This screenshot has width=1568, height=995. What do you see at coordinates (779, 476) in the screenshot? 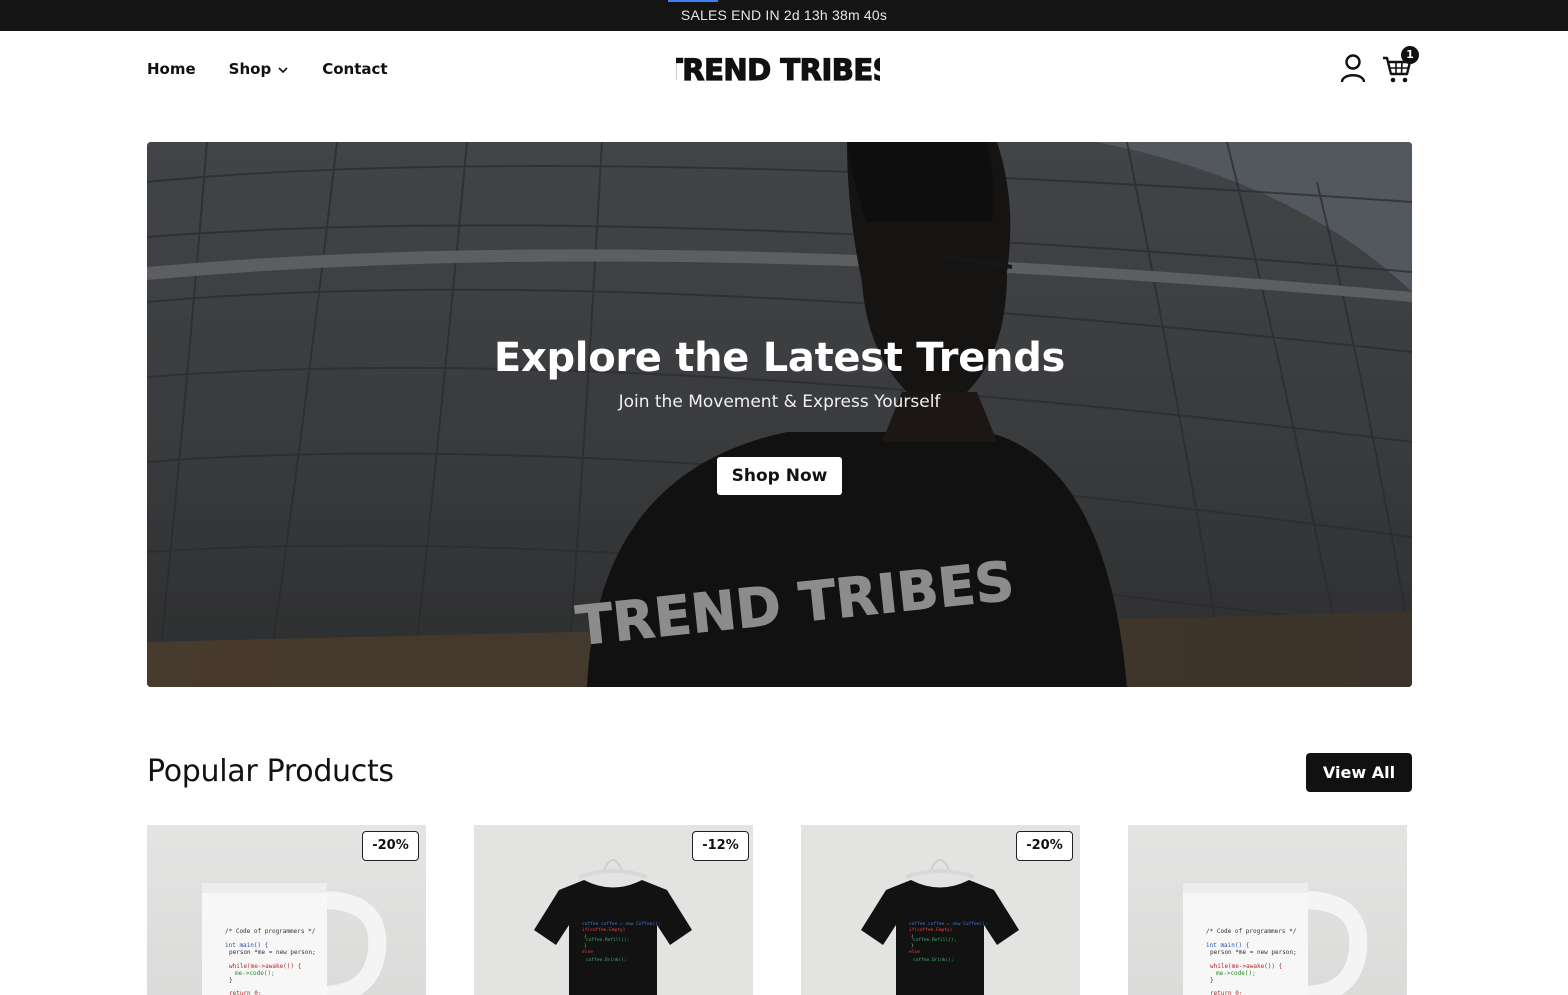
I see `shop-now-button: Shop Now` at bounding box center [779, 476].